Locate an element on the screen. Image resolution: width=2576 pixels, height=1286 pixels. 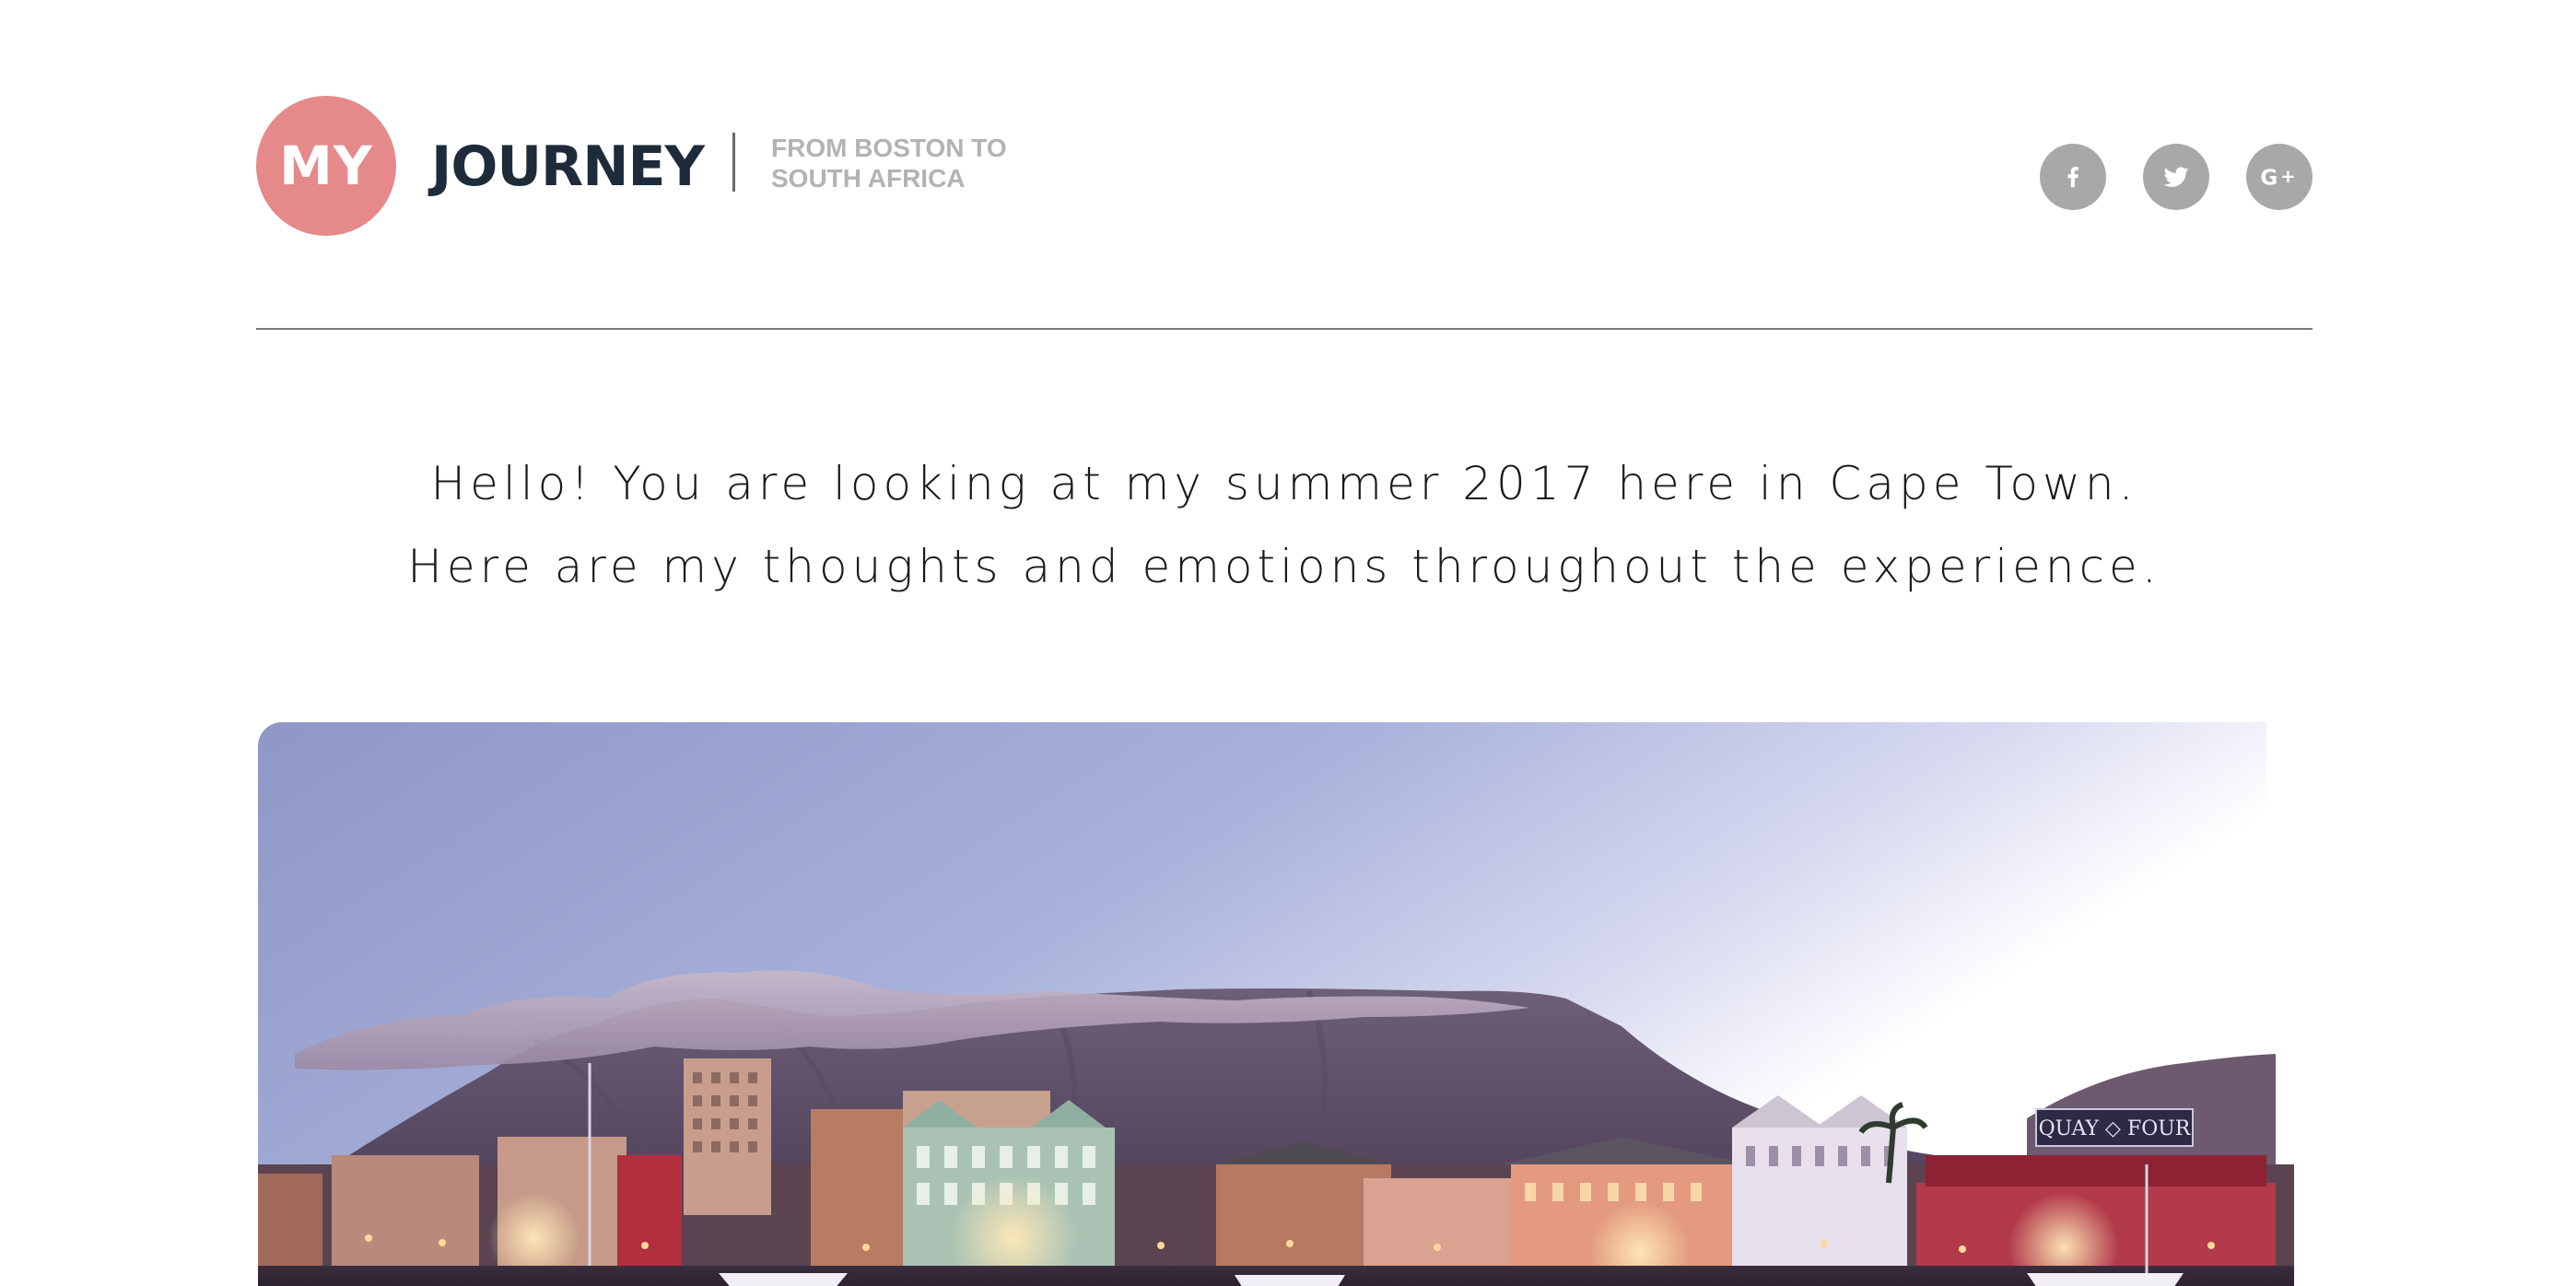
logo-title: JOURNEY is located at coordinates (568, 166).